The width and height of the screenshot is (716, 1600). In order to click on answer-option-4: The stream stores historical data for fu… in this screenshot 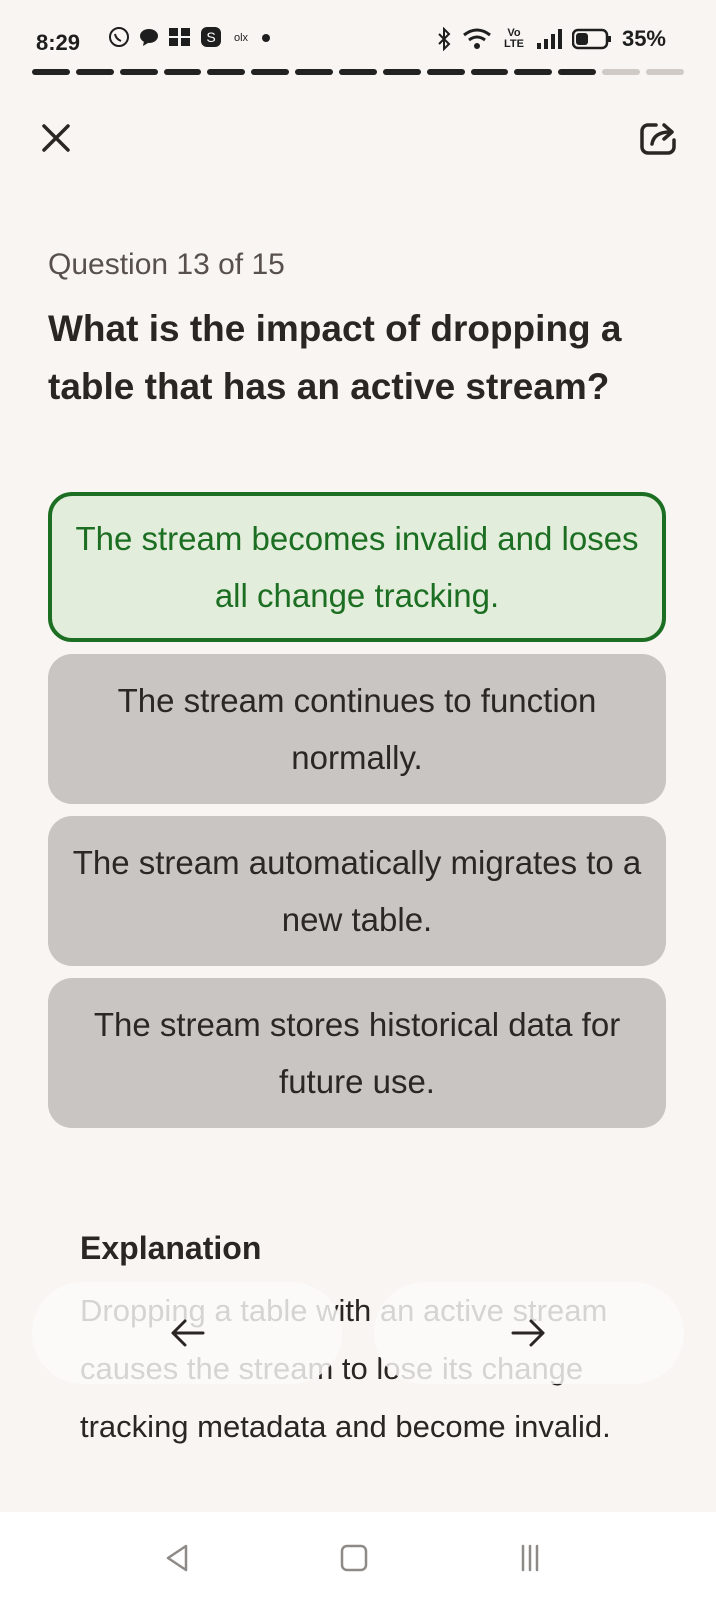, I will do `click(357, 1053)`.